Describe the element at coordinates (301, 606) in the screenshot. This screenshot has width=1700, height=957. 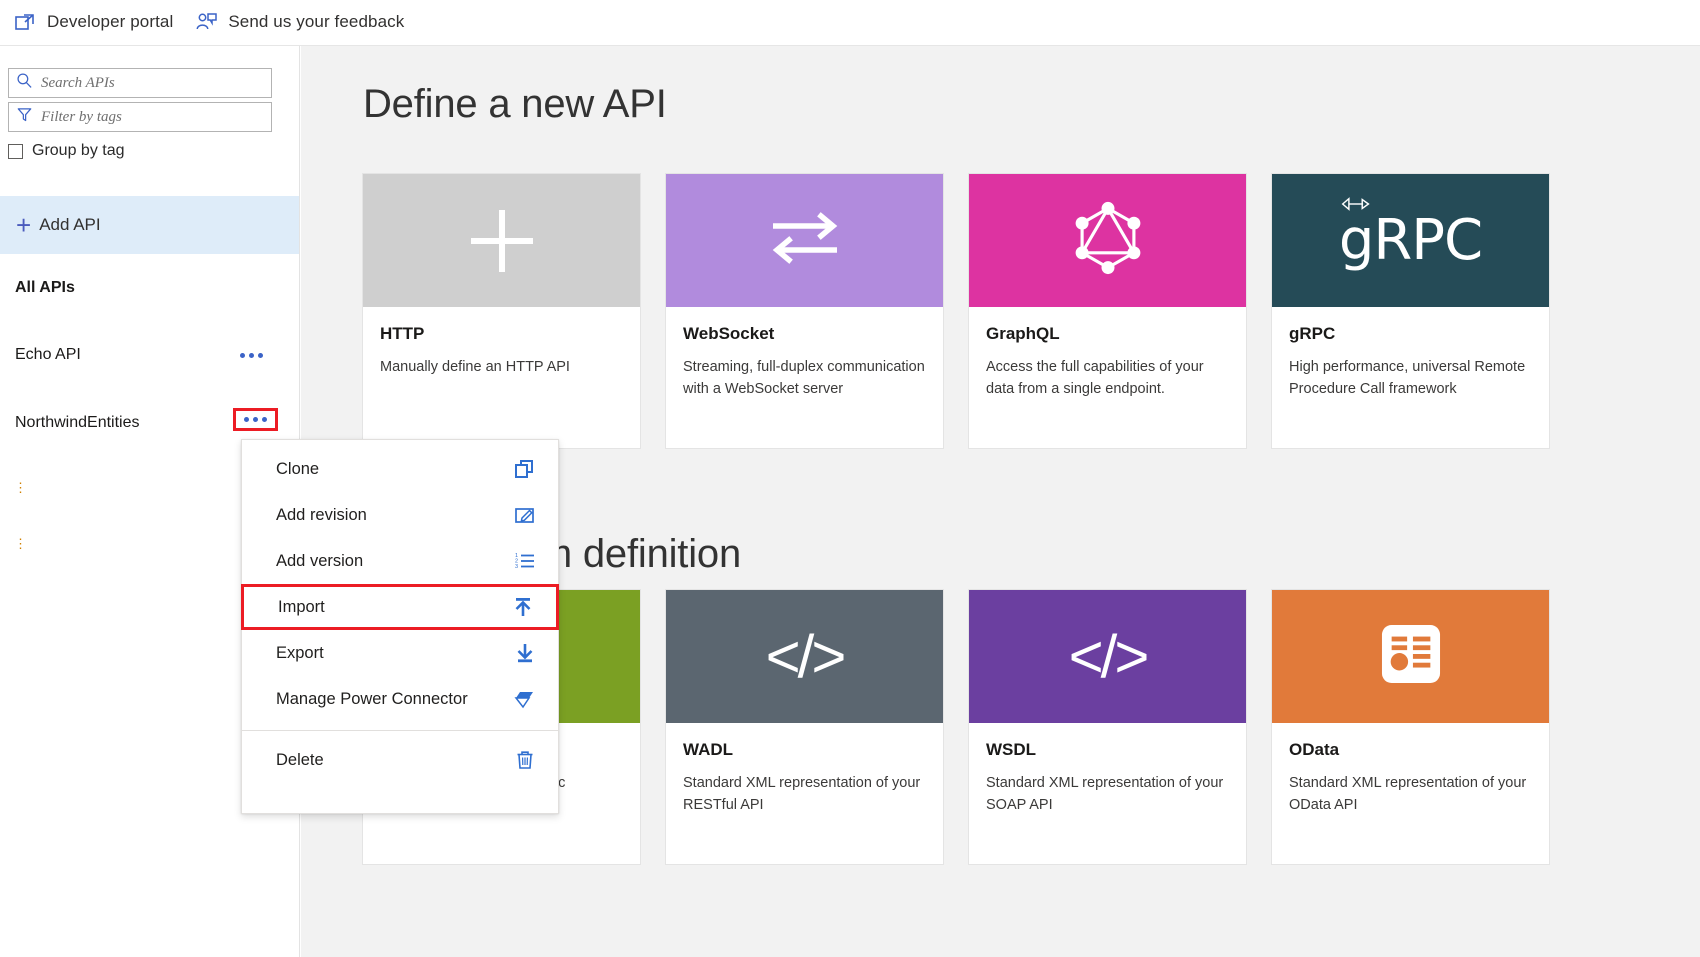
I see `menu-item-label: Import` at that location.